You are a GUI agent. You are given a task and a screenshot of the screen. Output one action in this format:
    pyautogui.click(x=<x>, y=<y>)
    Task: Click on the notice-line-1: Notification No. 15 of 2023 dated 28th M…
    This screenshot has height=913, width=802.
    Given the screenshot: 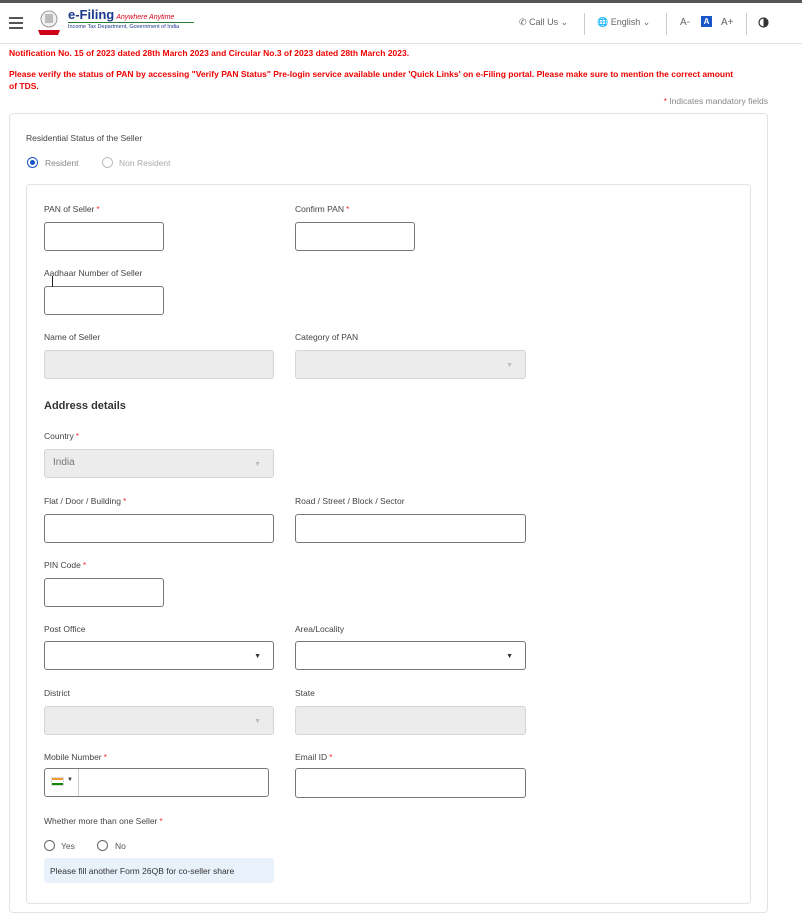 What is the action you would take?
    pyautogui.click(x=209, y=53)
    